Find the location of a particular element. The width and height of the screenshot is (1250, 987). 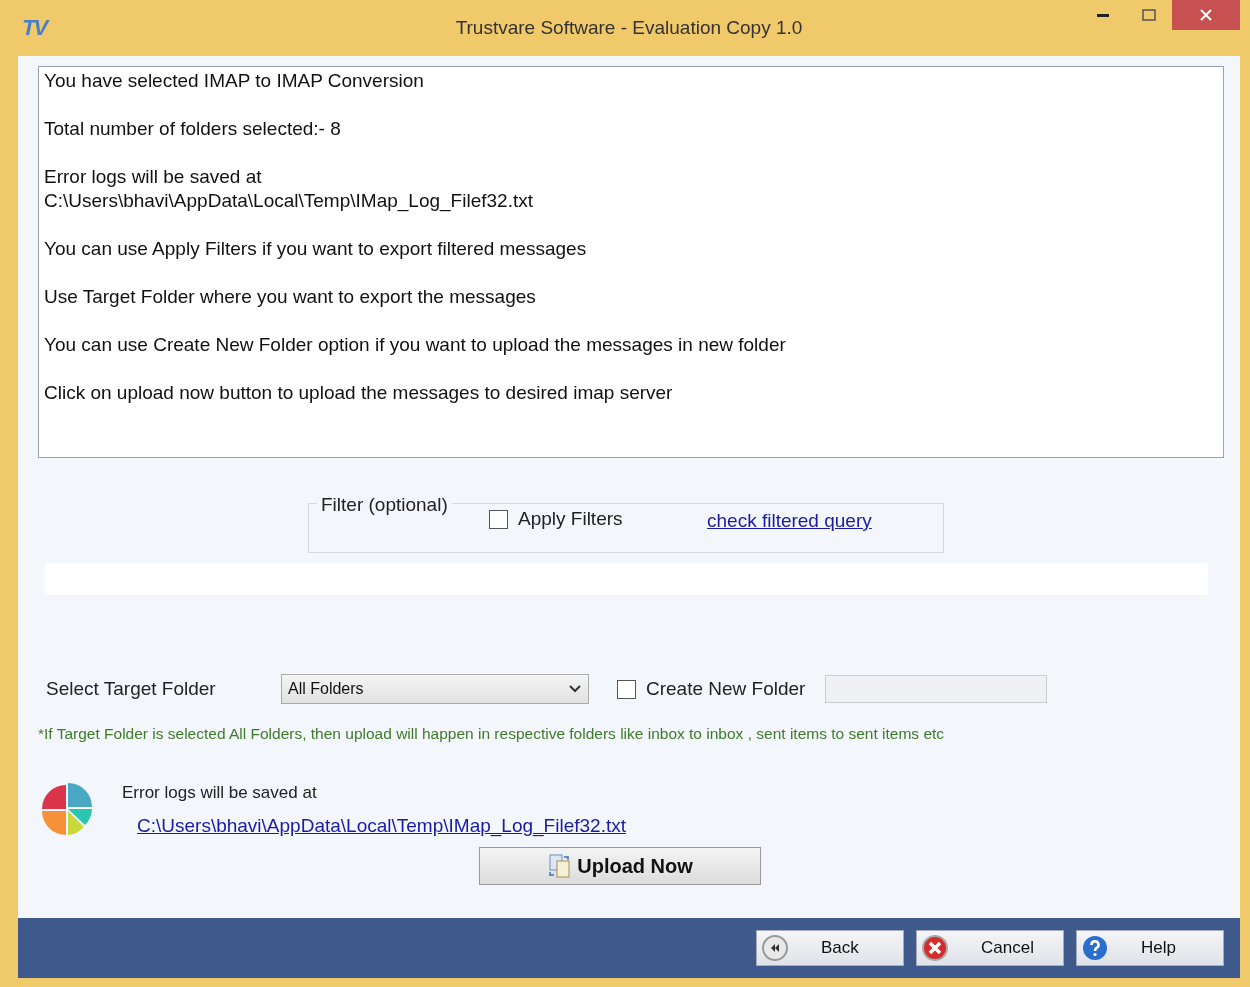

chevron-down-icon is located at coordinates (575, 689).